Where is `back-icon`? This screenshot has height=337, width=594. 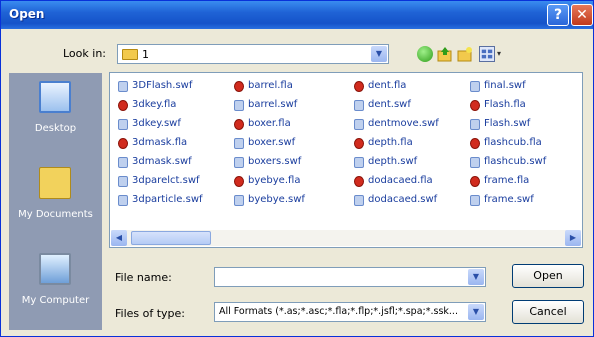 back-icon is located at coordinates (425, 54).